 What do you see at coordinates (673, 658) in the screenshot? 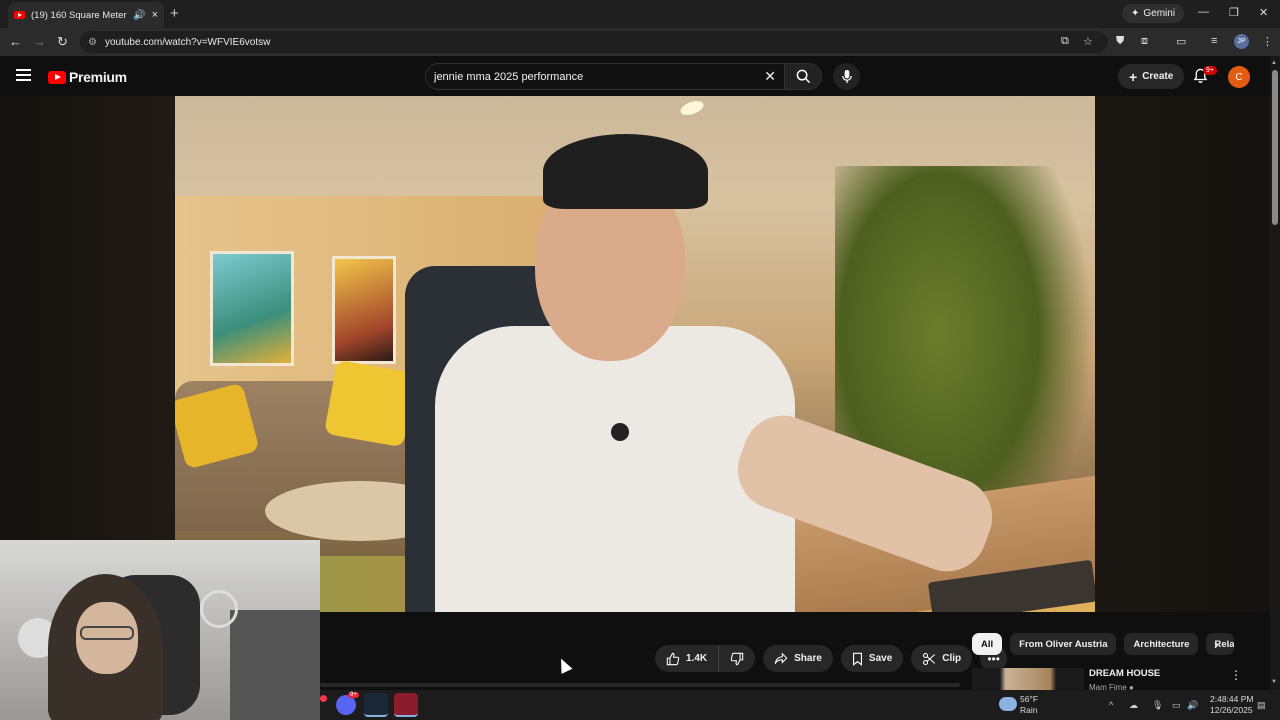
I see `thumbs-up-icon` at bounding box center [673, 658].